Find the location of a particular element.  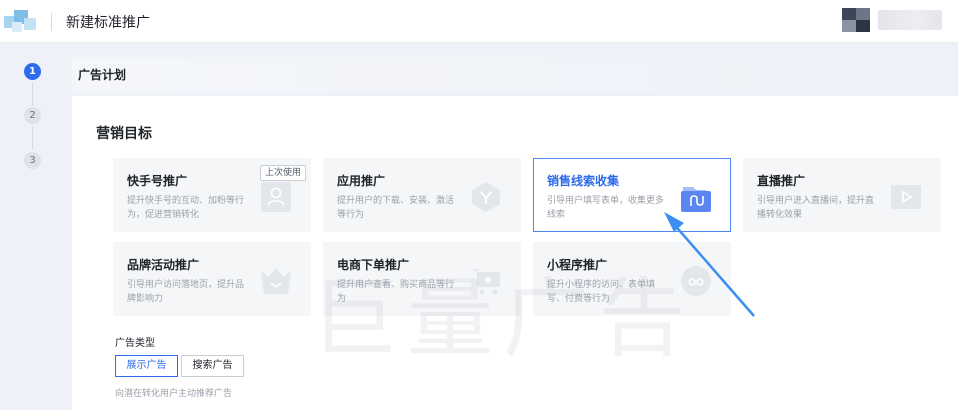

card-app-promo: 应用推广 提升用户的下载、安装、激活等行为 is located at coordinates (422, 195).